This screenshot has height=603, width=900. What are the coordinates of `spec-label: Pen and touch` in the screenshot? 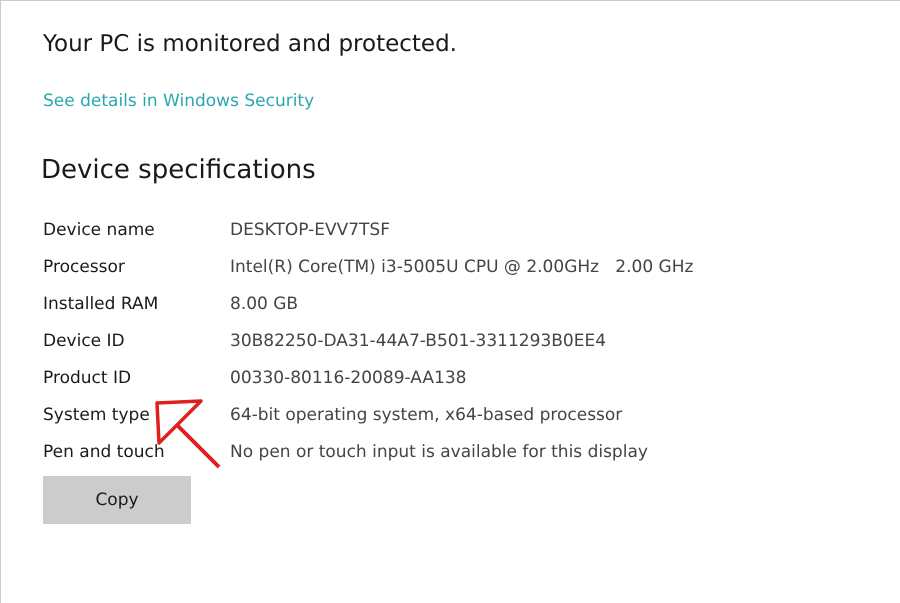 It's located at (104, 452).